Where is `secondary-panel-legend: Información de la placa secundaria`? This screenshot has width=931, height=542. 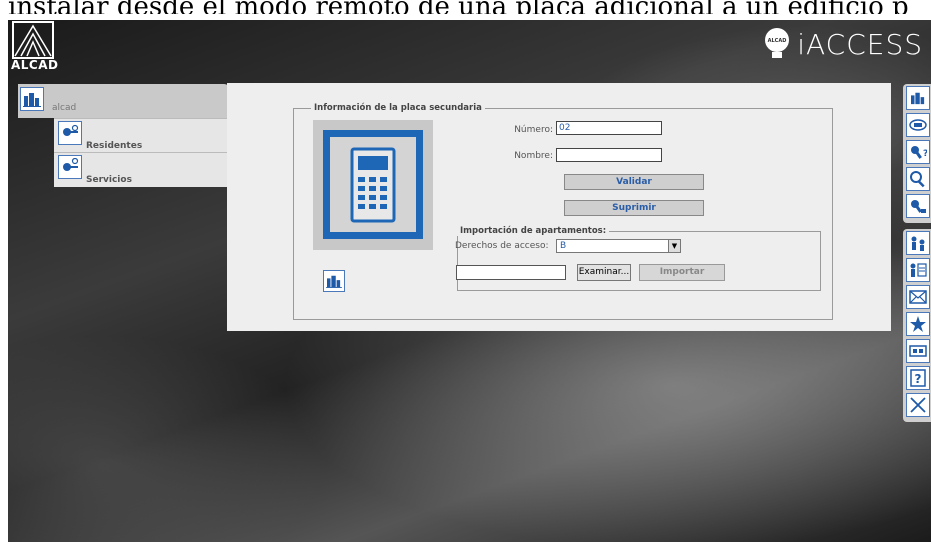 secondary-panel-legend: Información de la placa secundaria is located at coordinates (398, 108).